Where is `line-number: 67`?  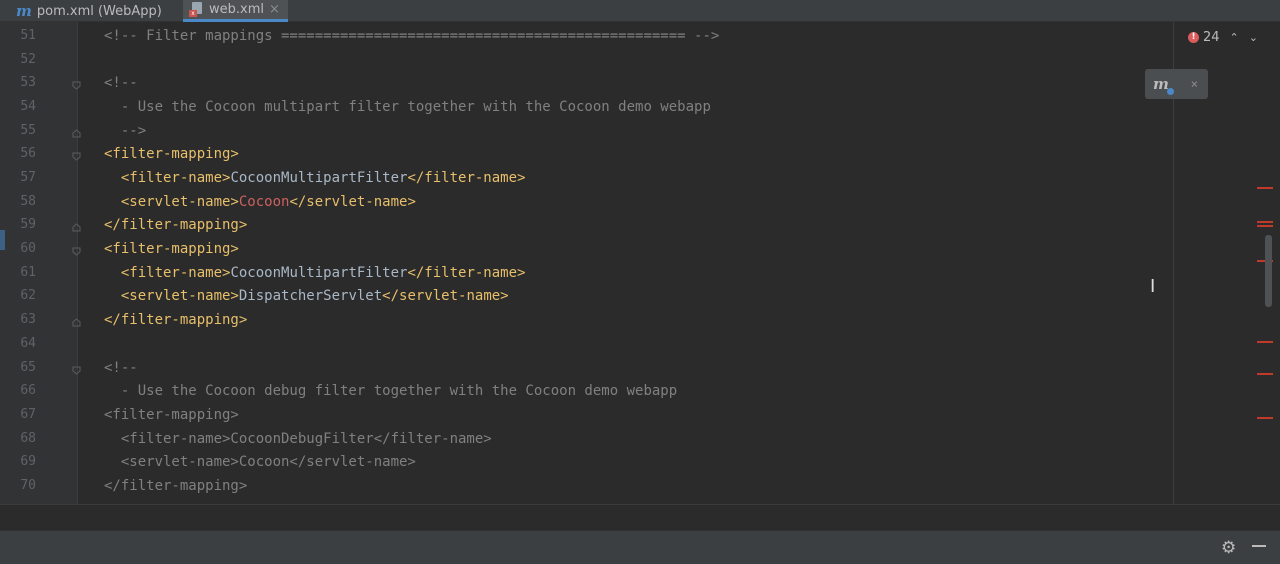 line-number: 67 is located at coordinates (28, 414).